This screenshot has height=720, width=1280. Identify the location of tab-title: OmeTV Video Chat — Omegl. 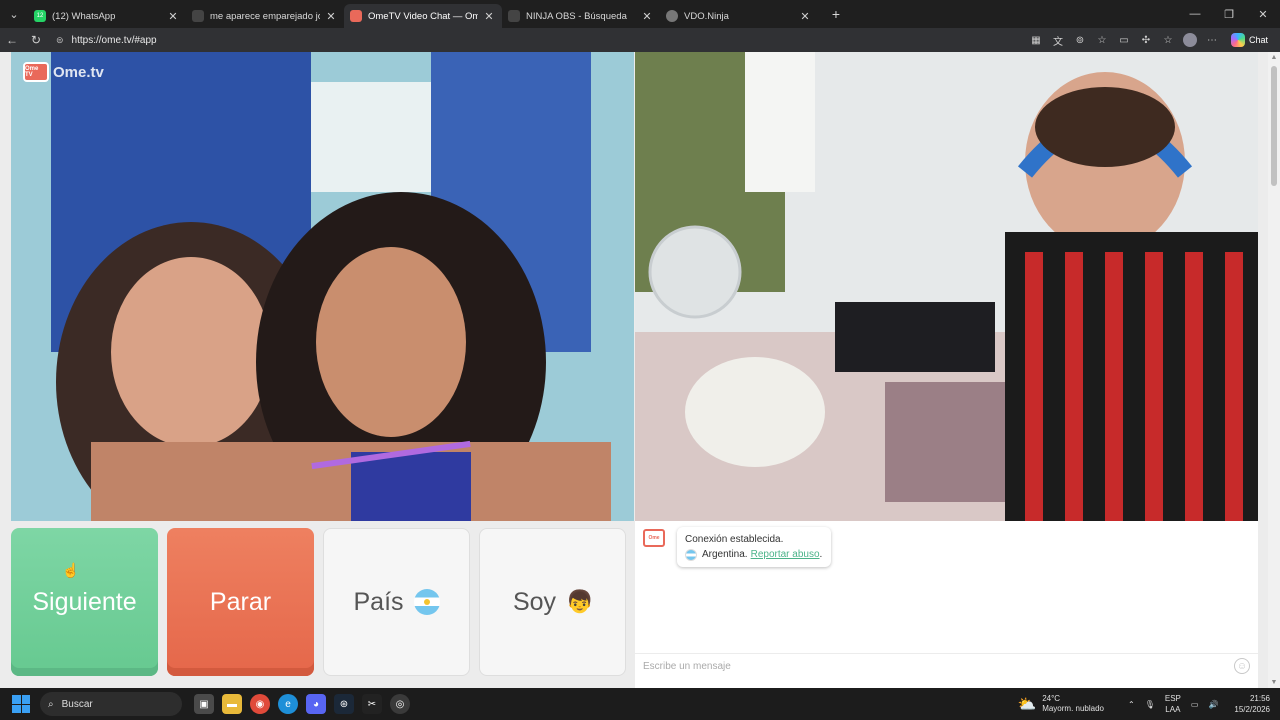
(423, 16).